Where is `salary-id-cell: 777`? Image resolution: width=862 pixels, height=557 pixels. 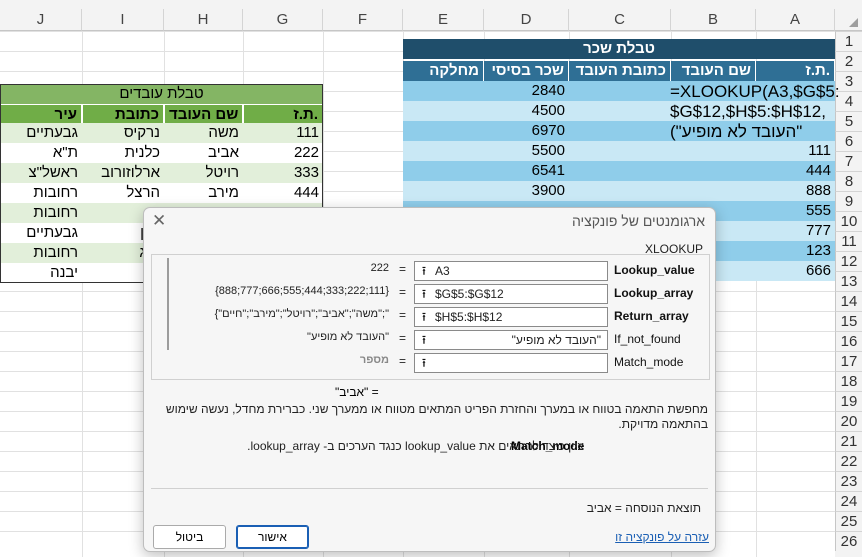
salary-id-cell: 777 is located at coordinates (795, 231).